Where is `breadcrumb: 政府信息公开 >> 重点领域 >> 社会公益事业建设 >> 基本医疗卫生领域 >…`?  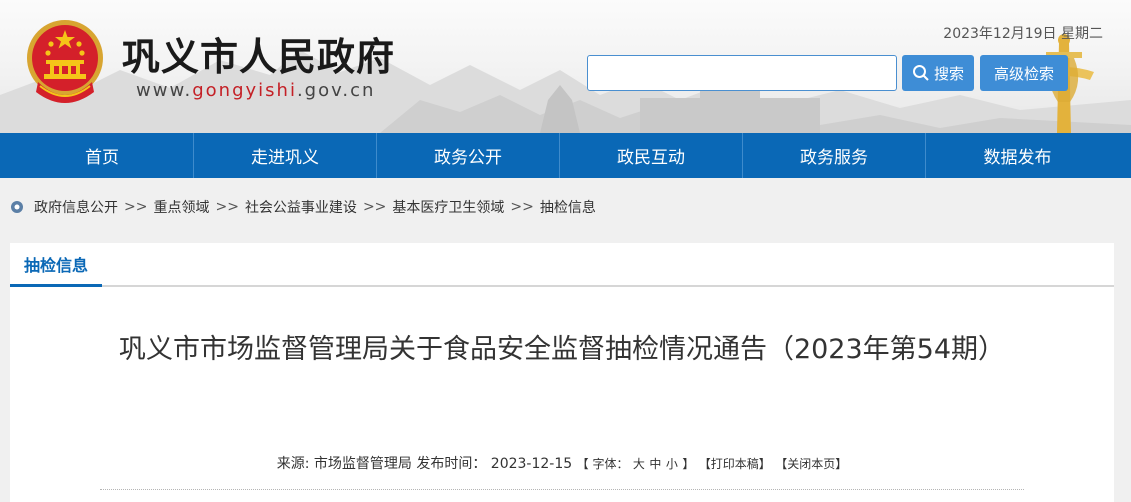
breadcrumb: 政府信息公开 >> 重点领域 >> 社会公益事业建设 >> 基本医疗卫生领域 >… is located at coordinates (303, 207).